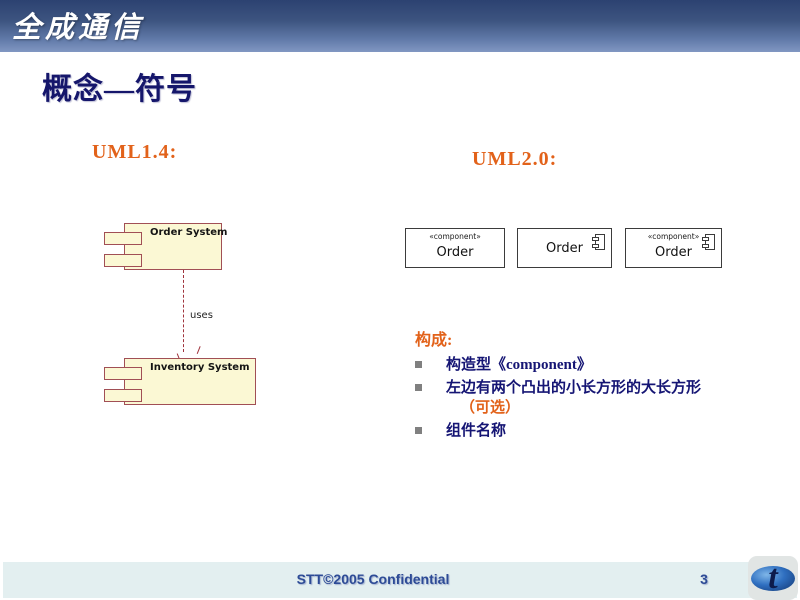 This screenshot has width=800, height=600. Describe the element at coordinates (515, 159) in the screenshot. I see `uml20-heading: UML2.0:` at that location.